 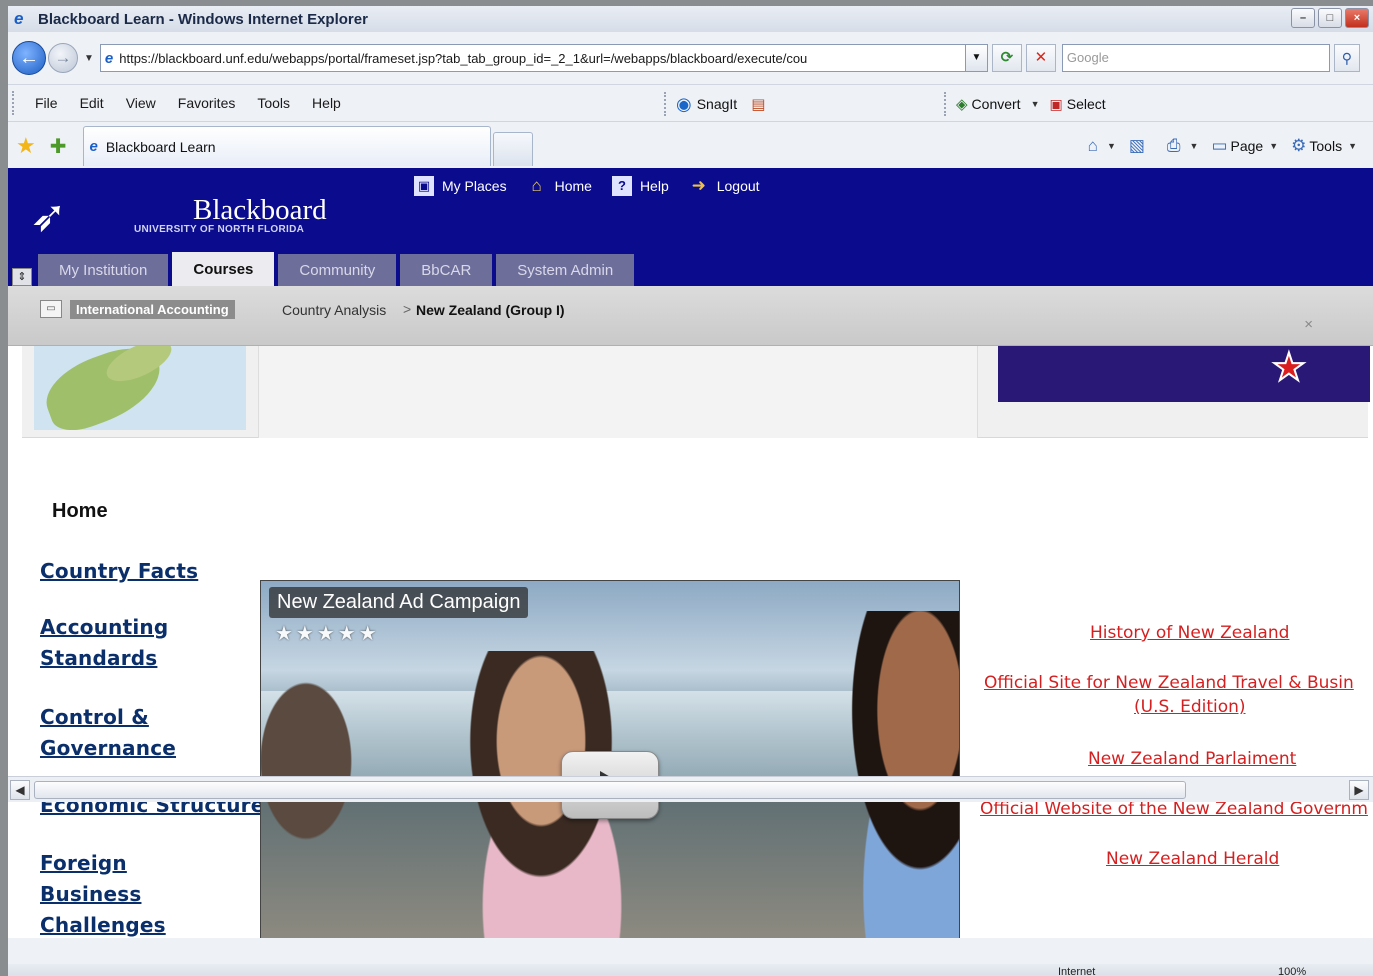 I want to click on home-link: ⌂ Home, so click(x=559, y=186).